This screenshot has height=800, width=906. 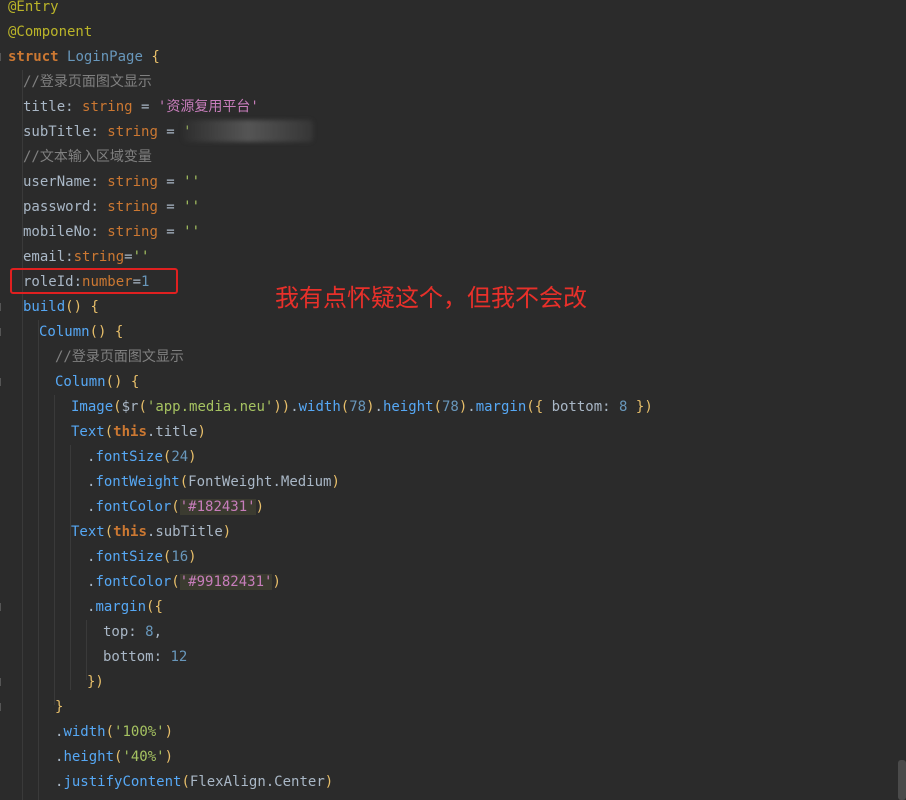 What do you see at coordinates (137, 482) in the screenshot?
I see `fn-fontweight: fontWeight` at bounding box center [137, 482].